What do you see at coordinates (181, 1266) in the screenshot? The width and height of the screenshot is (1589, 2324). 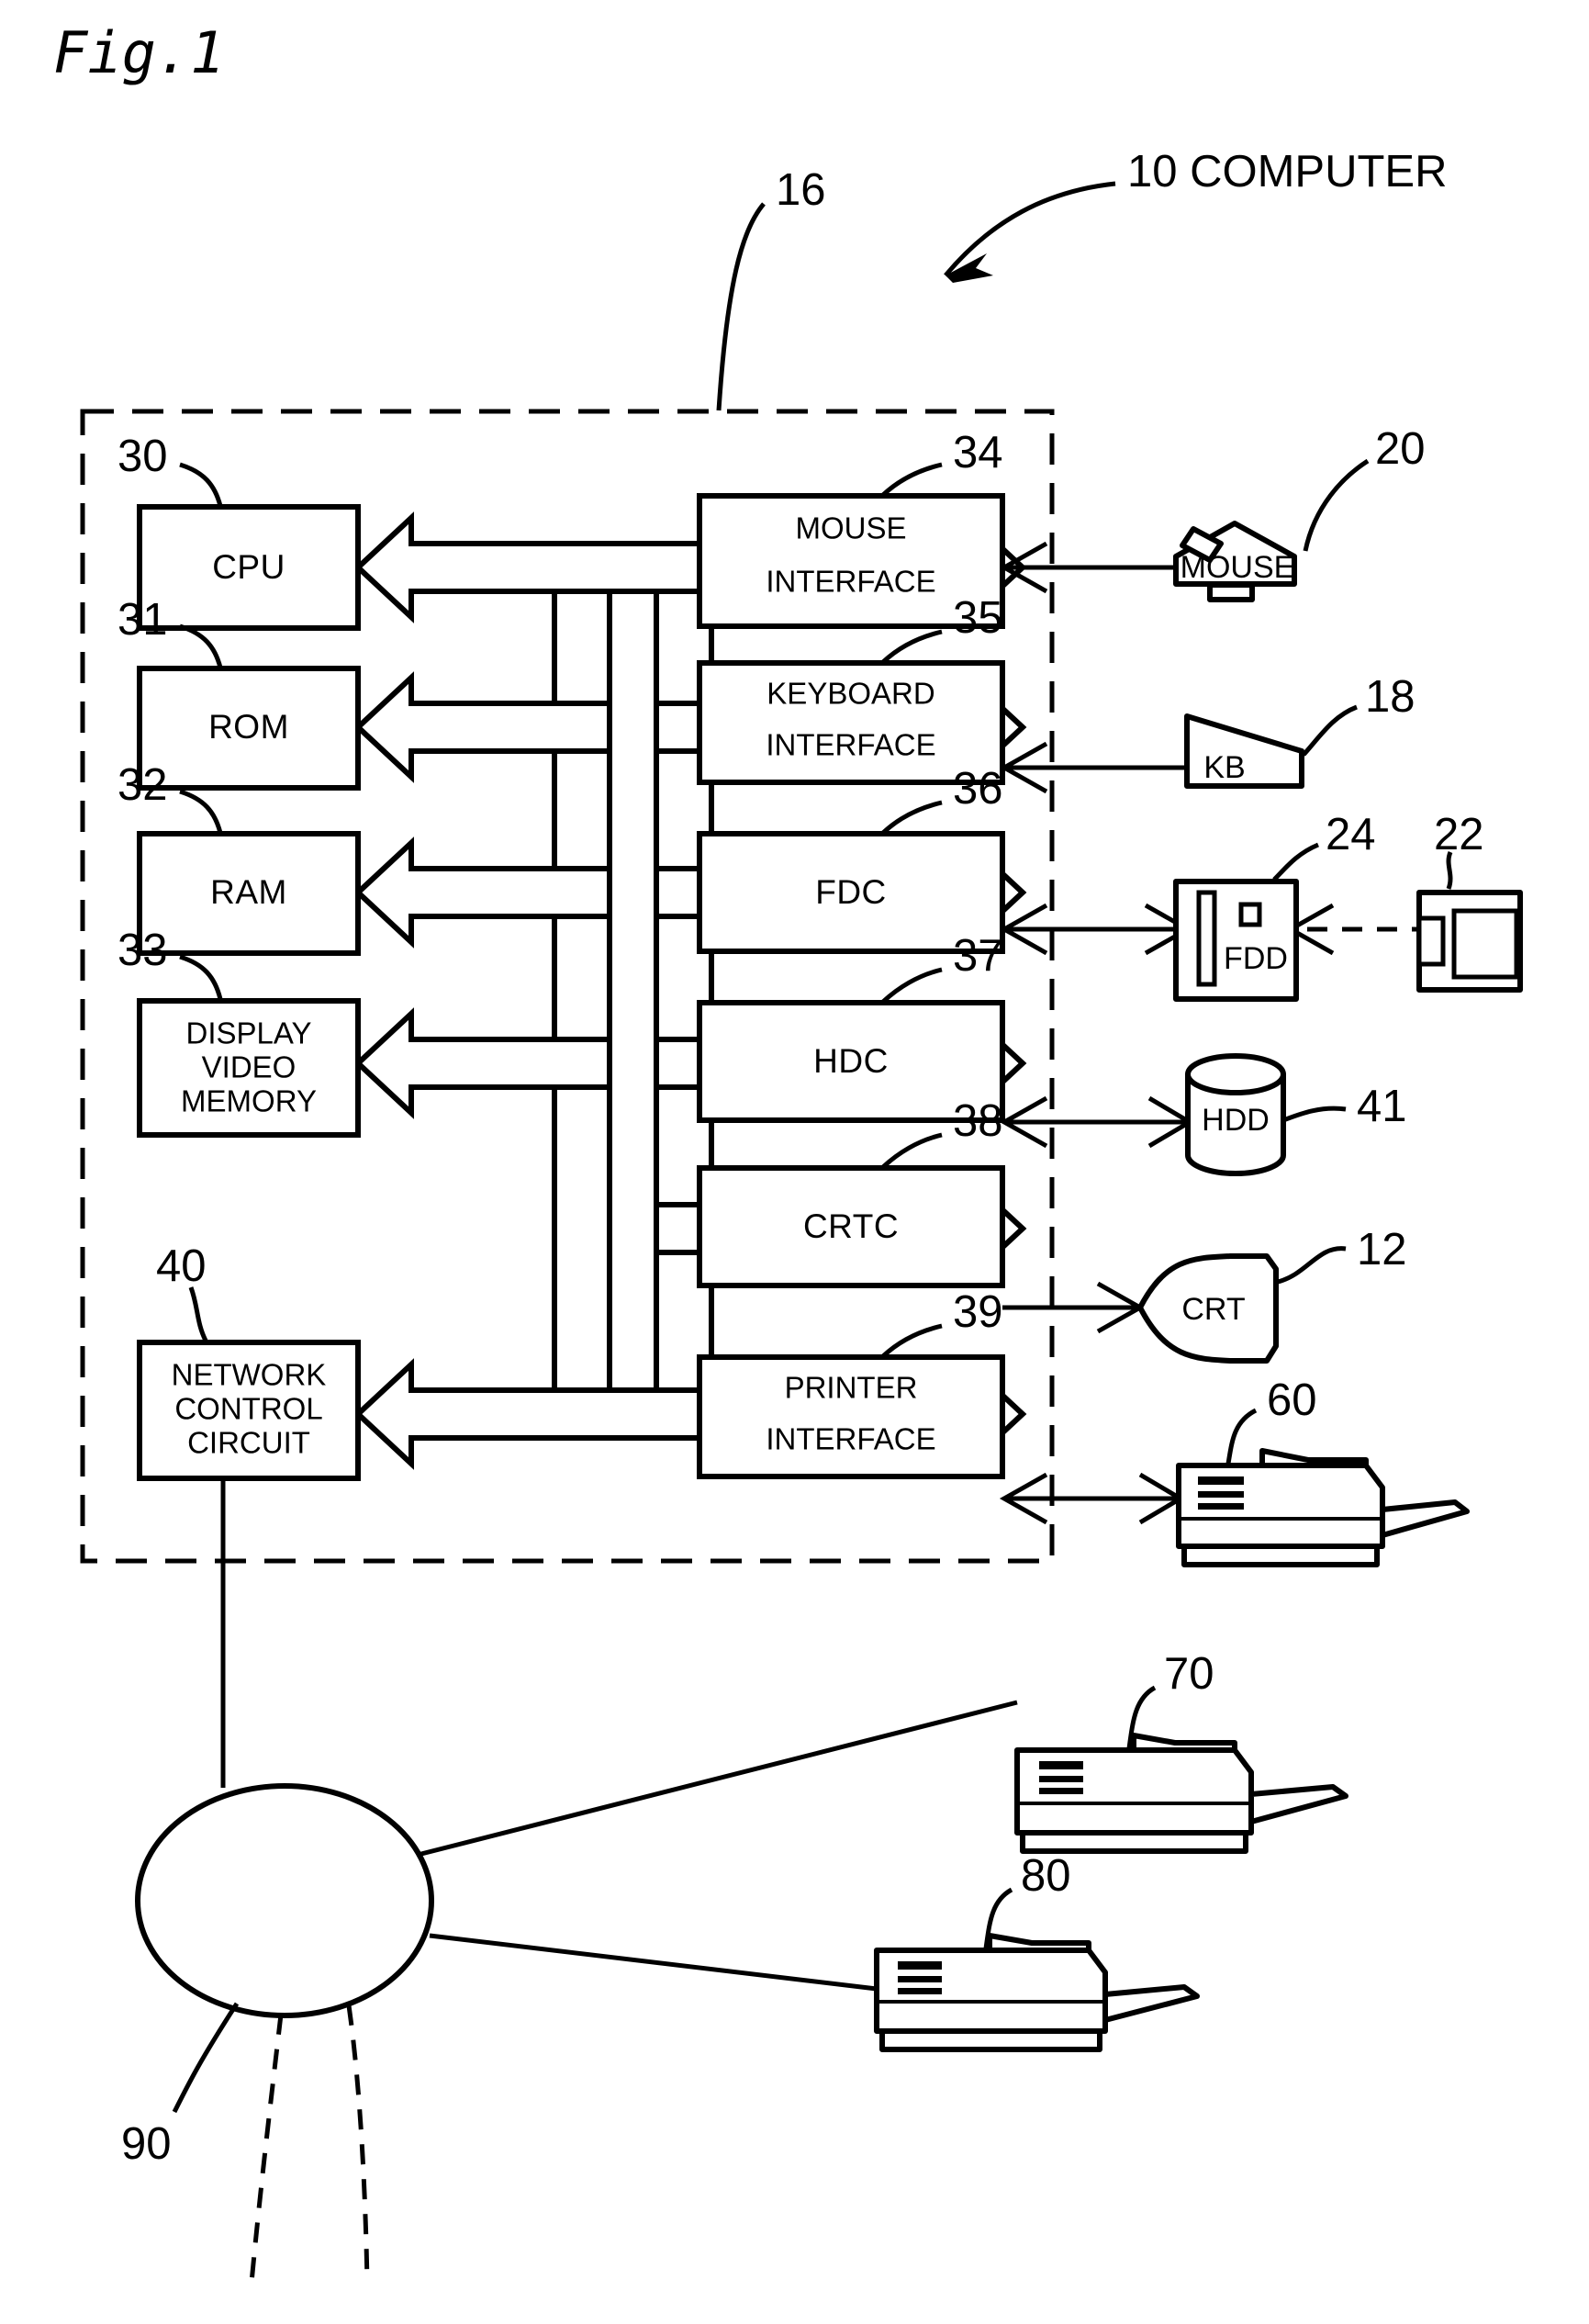 I see `ref-40: 40` at bounding box center [181, 1266].